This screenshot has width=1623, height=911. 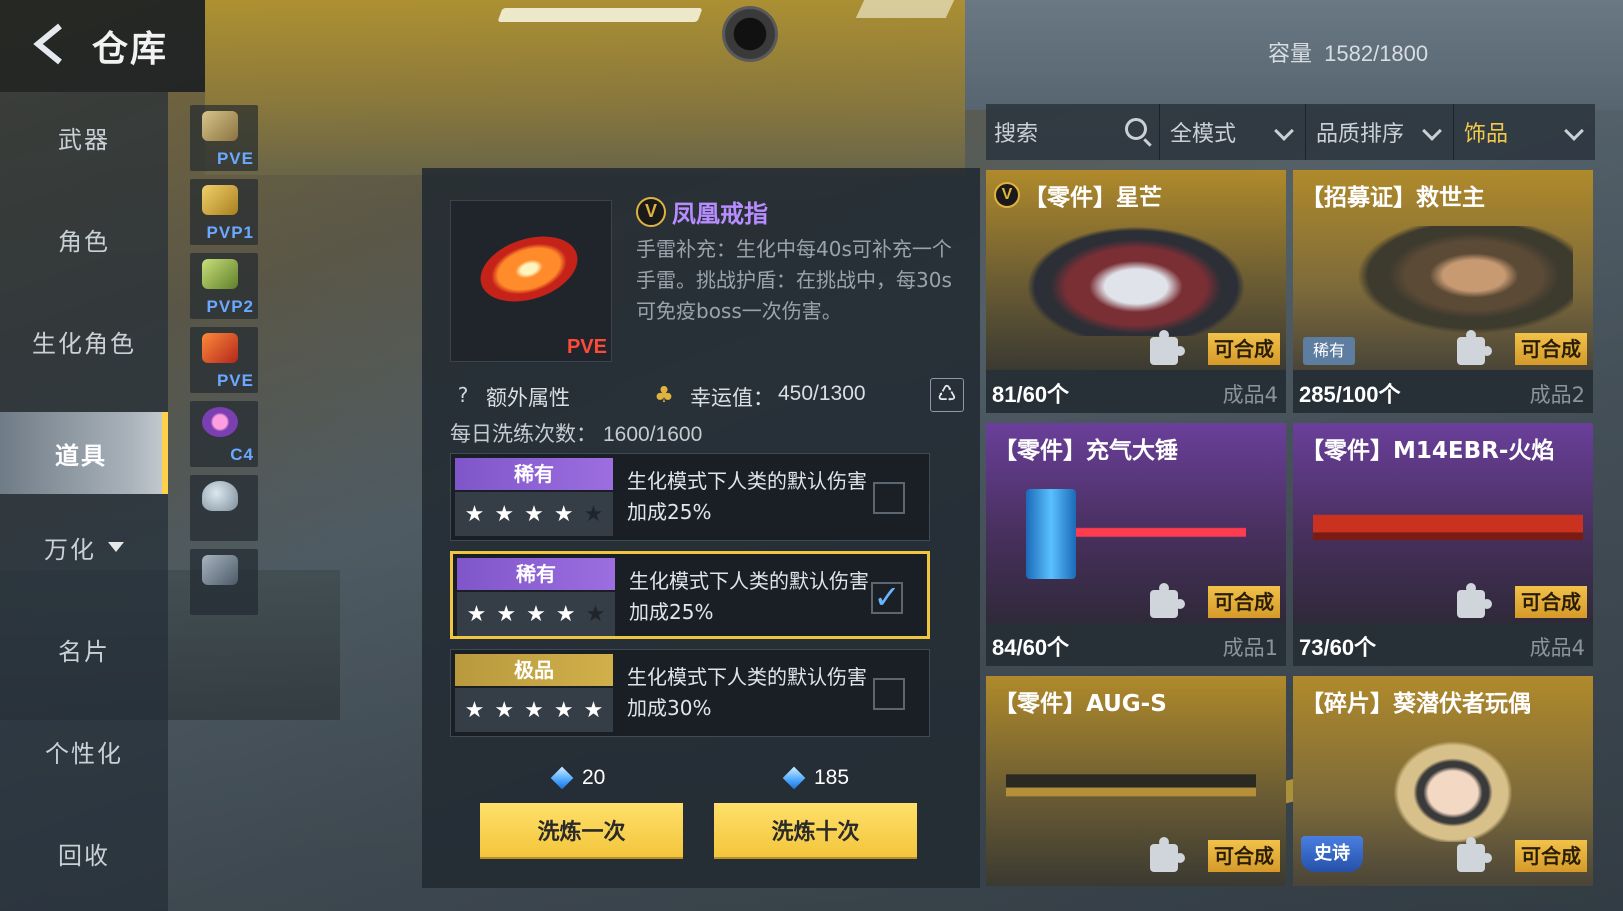 What do you see at coordinates (81, 455) in the screenshot?
I see `sidebar-item-label: 道具` at bounding box center [81, 455].